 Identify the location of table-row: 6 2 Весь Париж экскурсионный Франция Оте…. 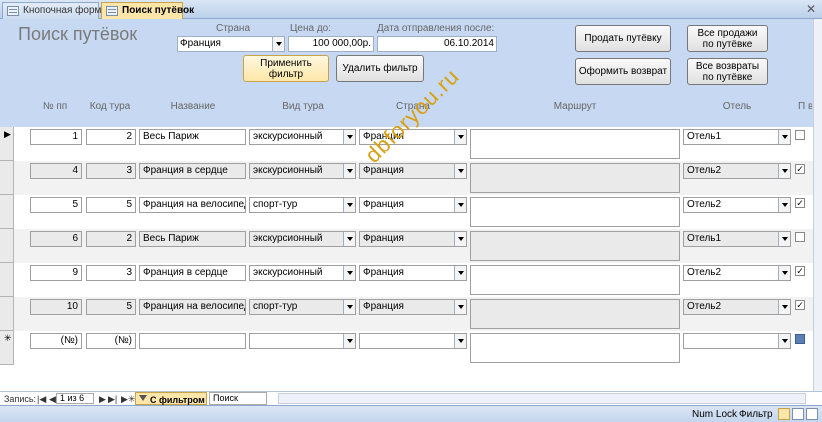
(406, 246).